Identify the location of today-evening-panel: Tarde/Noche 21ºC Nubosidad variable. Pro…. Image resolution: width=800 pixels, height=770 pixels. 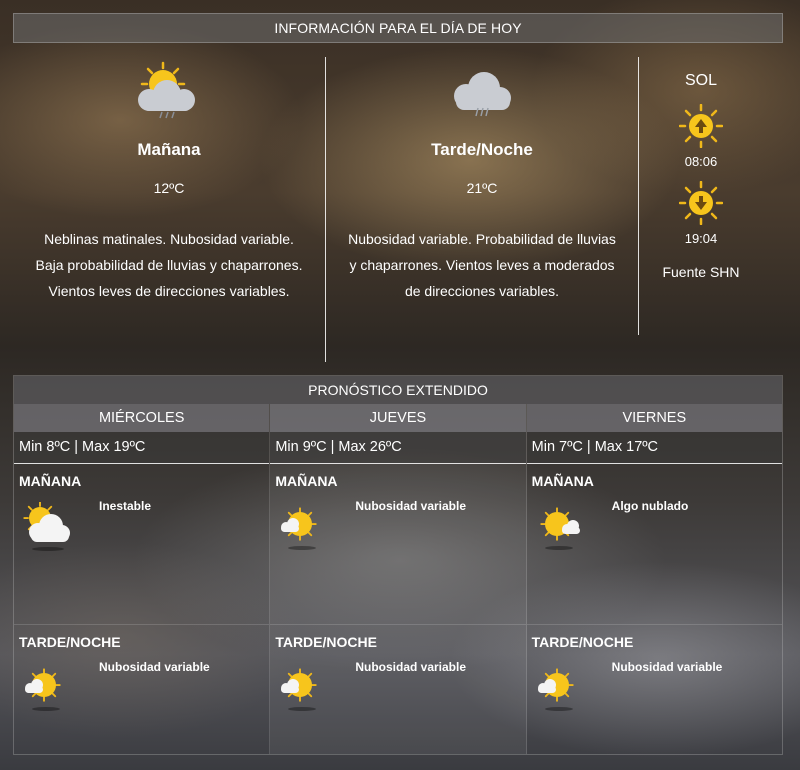
(482, 181).